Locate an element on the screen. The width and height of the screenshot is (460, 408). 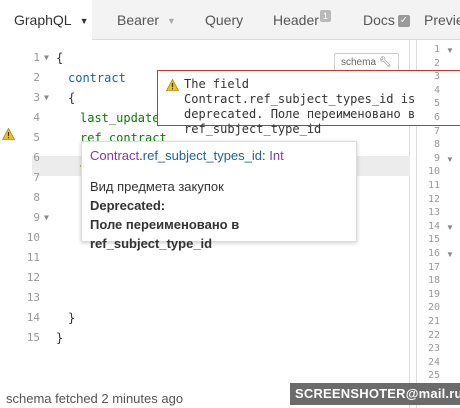
tab-docs-label: Docs is located at coordinates (379, 20).